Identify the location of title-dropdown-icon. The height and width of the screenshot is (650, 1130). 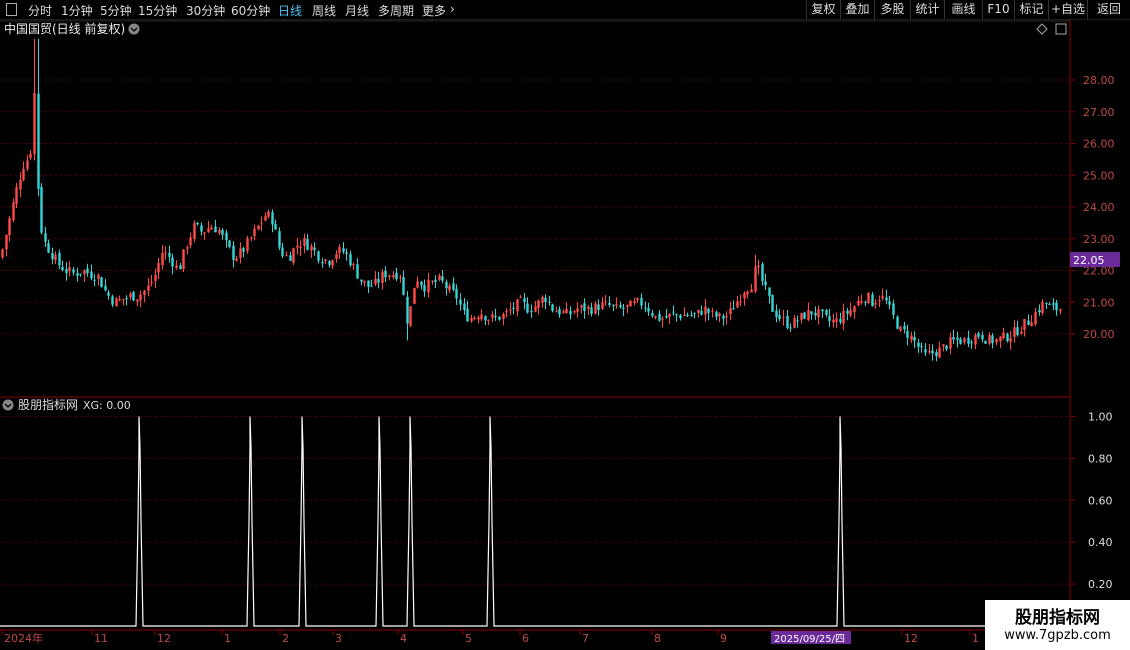
(134, 29).